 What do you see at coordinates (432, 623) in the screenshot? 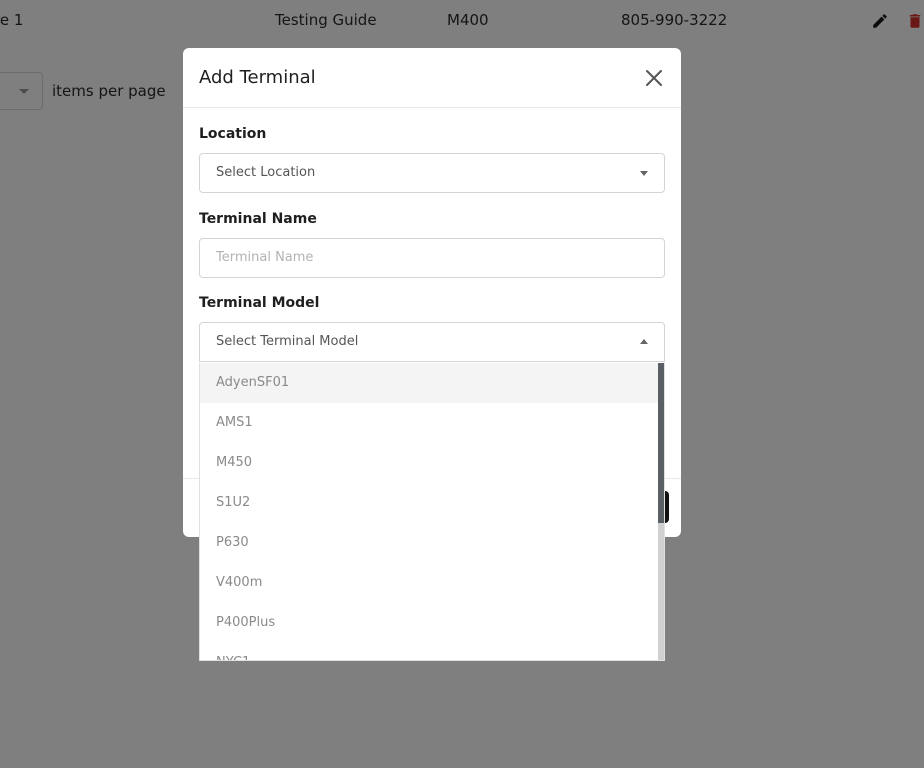
I see `option-p400plus: P400Plus` at bounding box center [432, 623].